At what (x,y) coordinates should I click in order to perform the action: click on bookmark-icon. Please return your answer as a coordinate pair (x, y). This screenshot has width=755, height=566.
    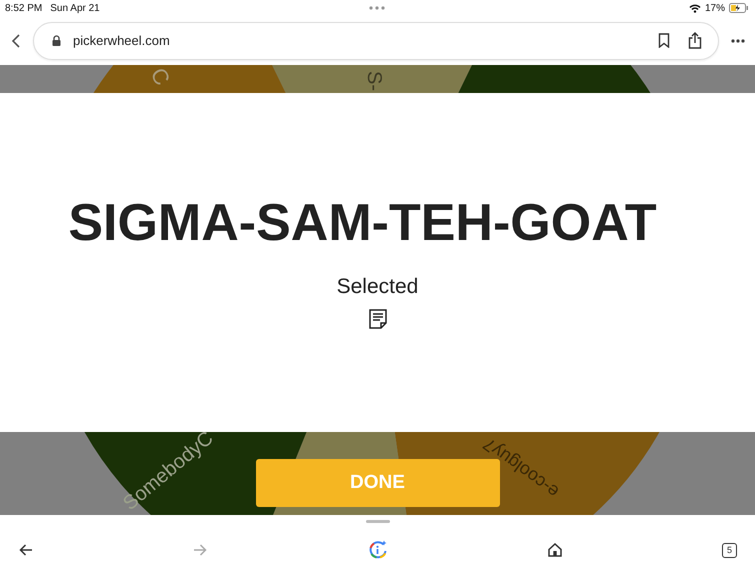
    Looking at the image, I should click on (664, 40).